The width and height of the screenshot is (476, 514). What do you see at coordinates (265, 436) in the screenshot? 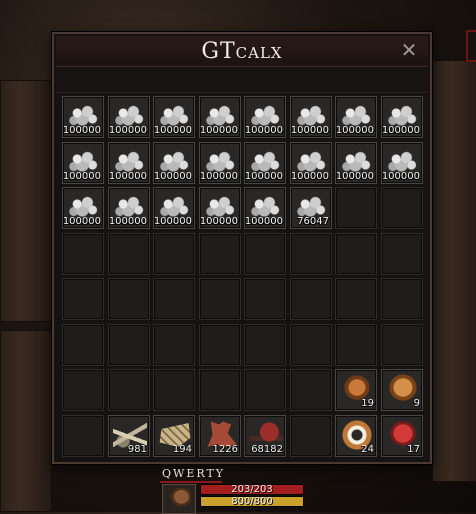
I see `inventory-slot: 68182` at bounding box center [265, 436].